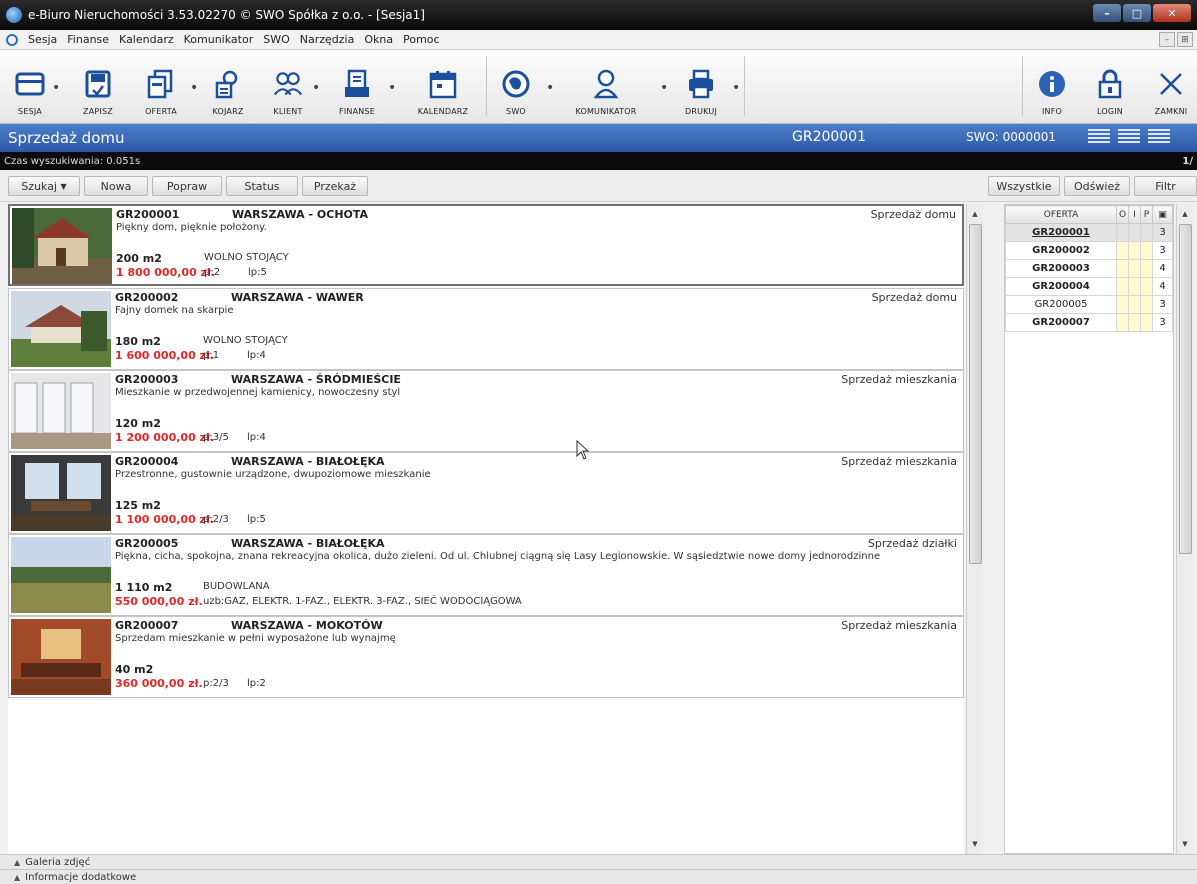 The image size is (1197, 884). What do you see at coordinates (736, 88) in the screenshot?
I see `drukuj-dropdown-icon: •` at bounding box center [736, 88].